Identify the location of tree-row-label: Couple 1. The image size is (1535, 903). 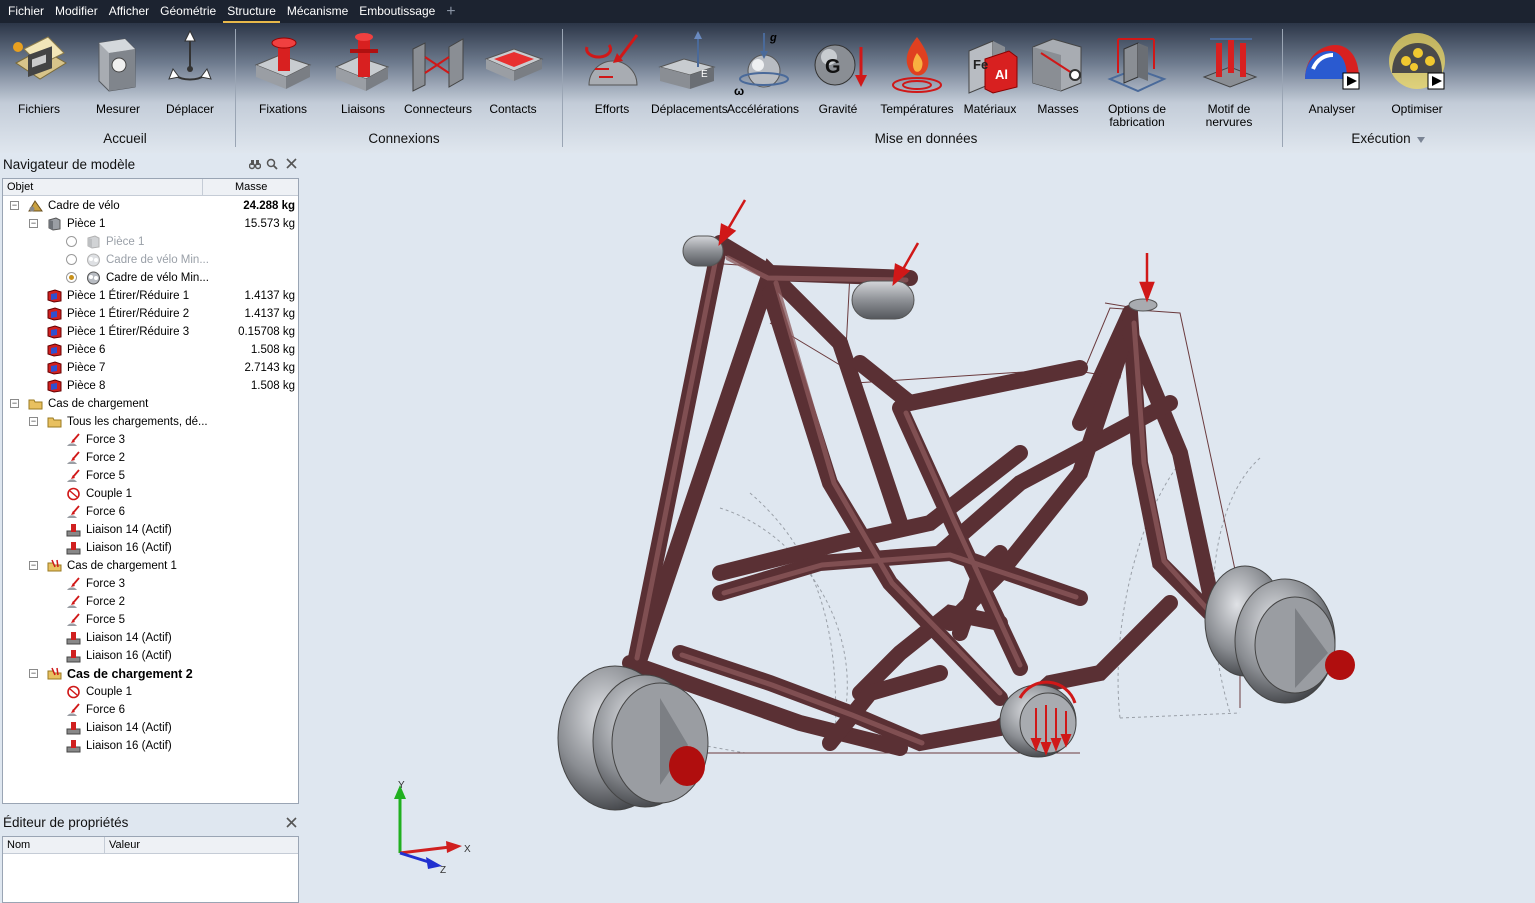
(109, 494).